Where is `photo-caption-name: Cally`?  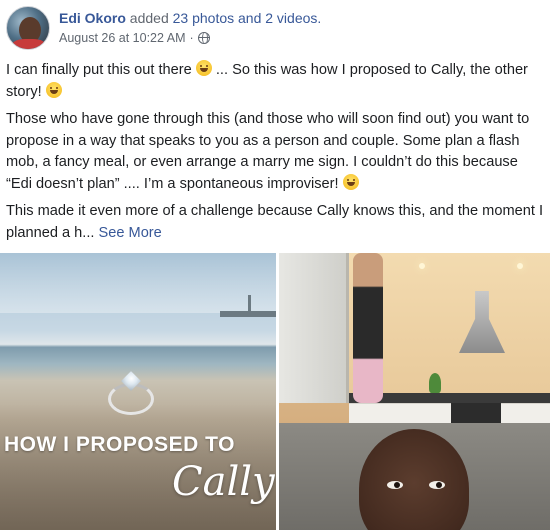
photo-caption-name: Cally is located at coordinates (223, 482).